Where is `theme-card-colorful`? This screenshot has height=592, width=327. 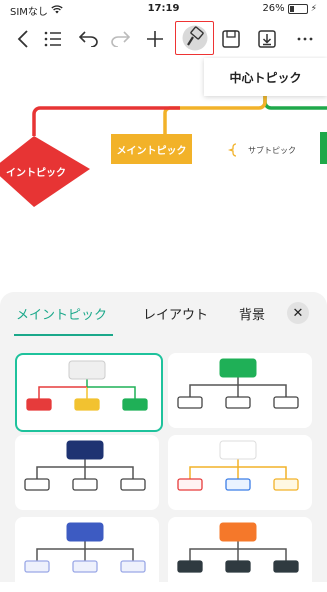
theme-card-colorful is located at coordinates (240, 472).